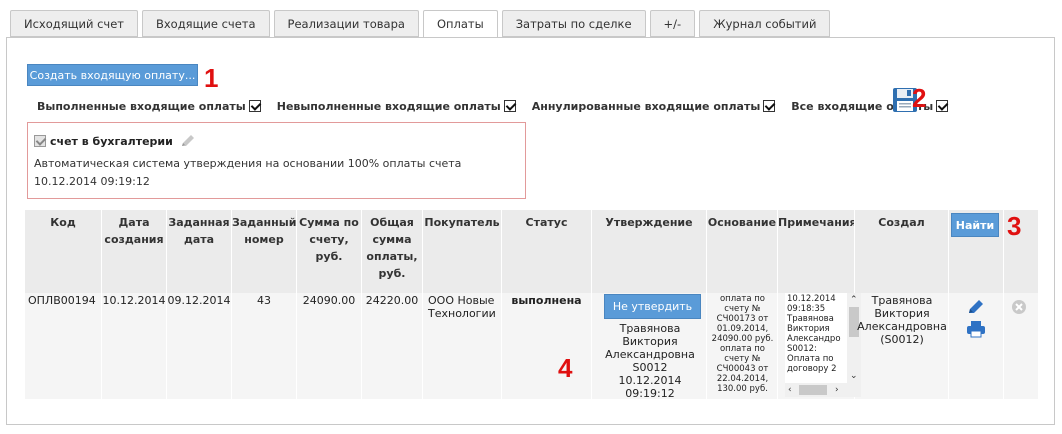 Image resolution: width=1062 pixels, height=434 pixels. I want to click on header-total-paid: Общая сумма оплаты, руб., so click(392, 251).